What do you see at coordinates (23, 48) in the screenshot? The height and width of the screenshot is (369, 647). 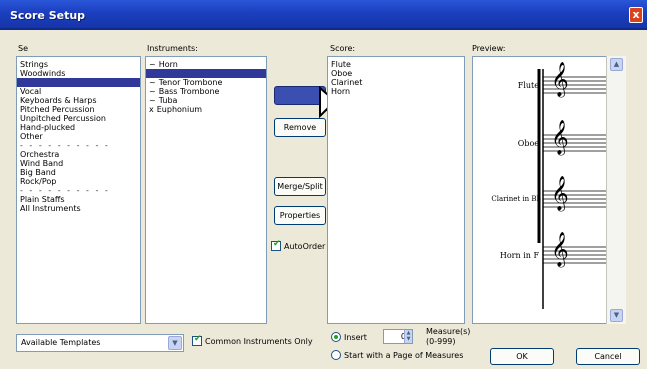 I see `section-label: Se` at bounding box center [23, 48].